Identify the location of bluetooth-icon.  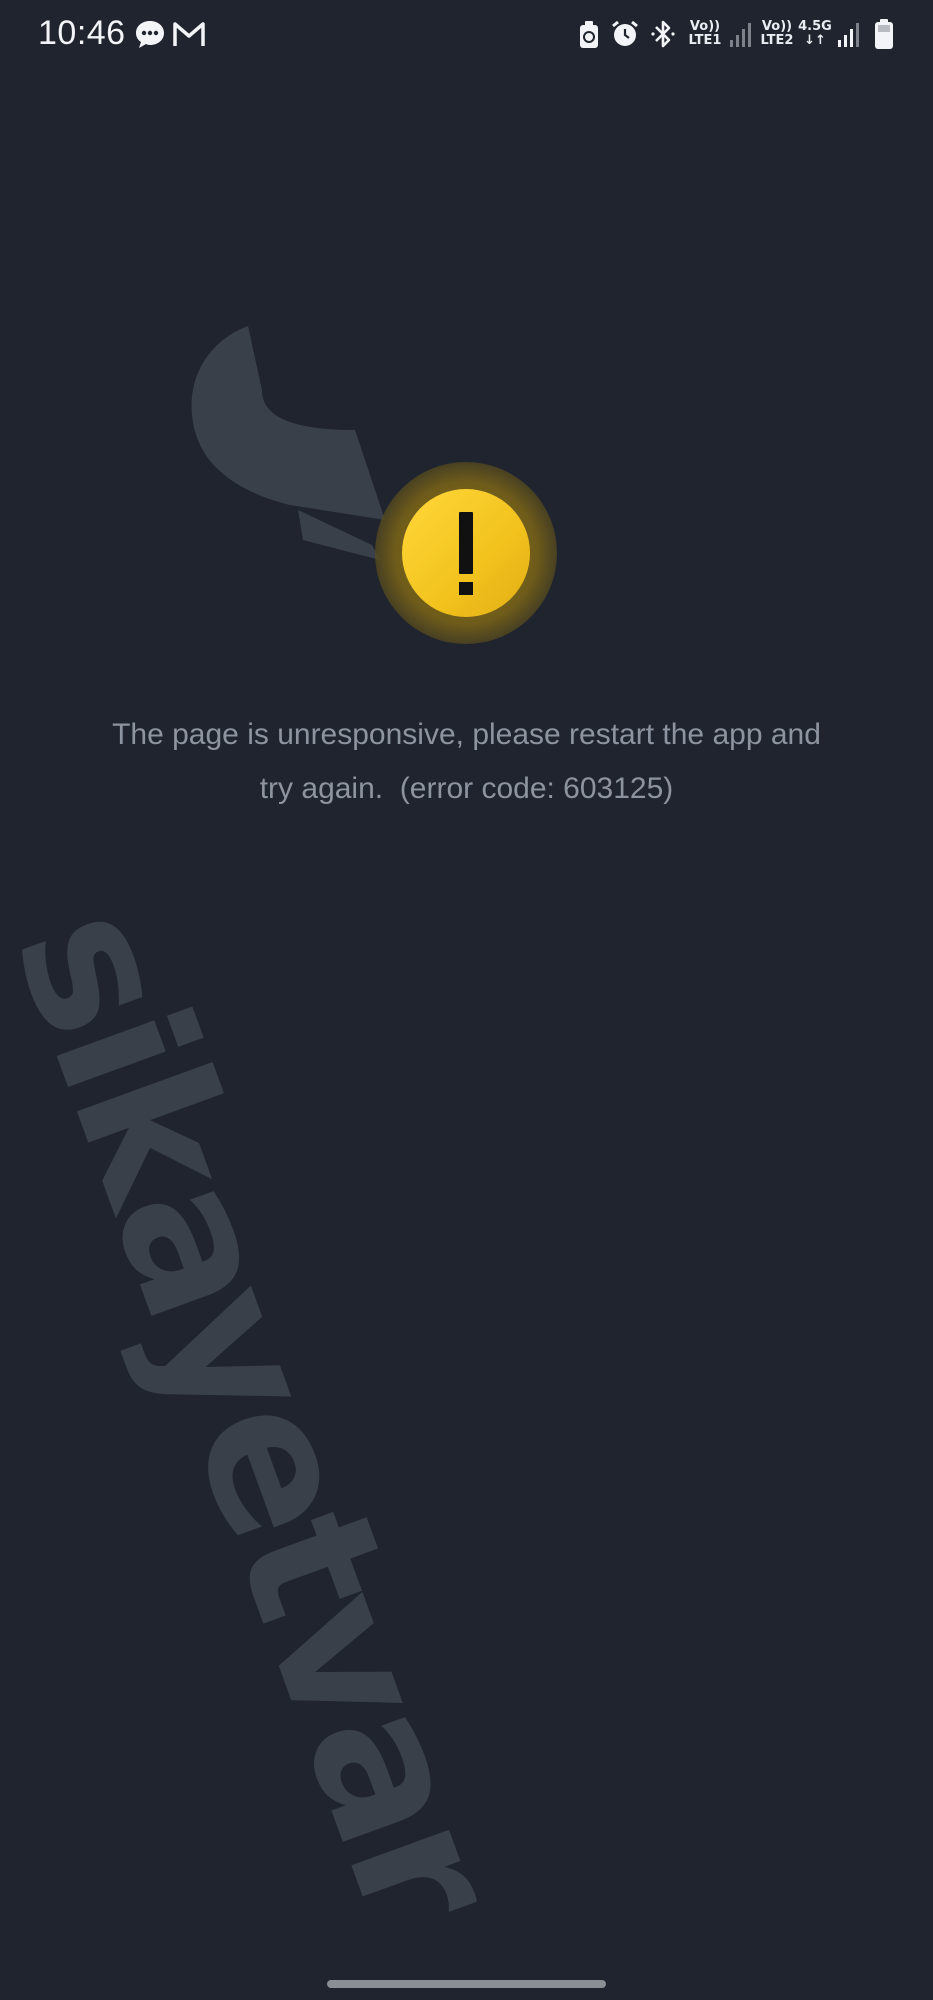
(663, 36).